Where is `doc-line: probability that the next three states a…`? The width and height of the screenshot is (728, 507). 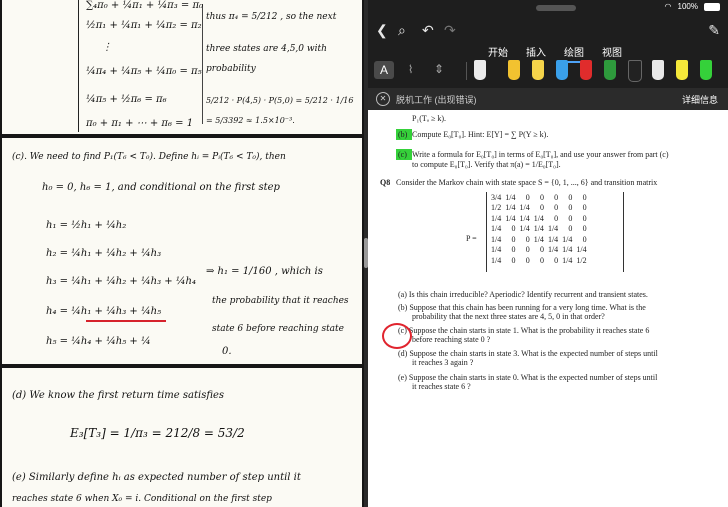 doc-line: probability that the next three states a… is located at coordinates (508, 316).